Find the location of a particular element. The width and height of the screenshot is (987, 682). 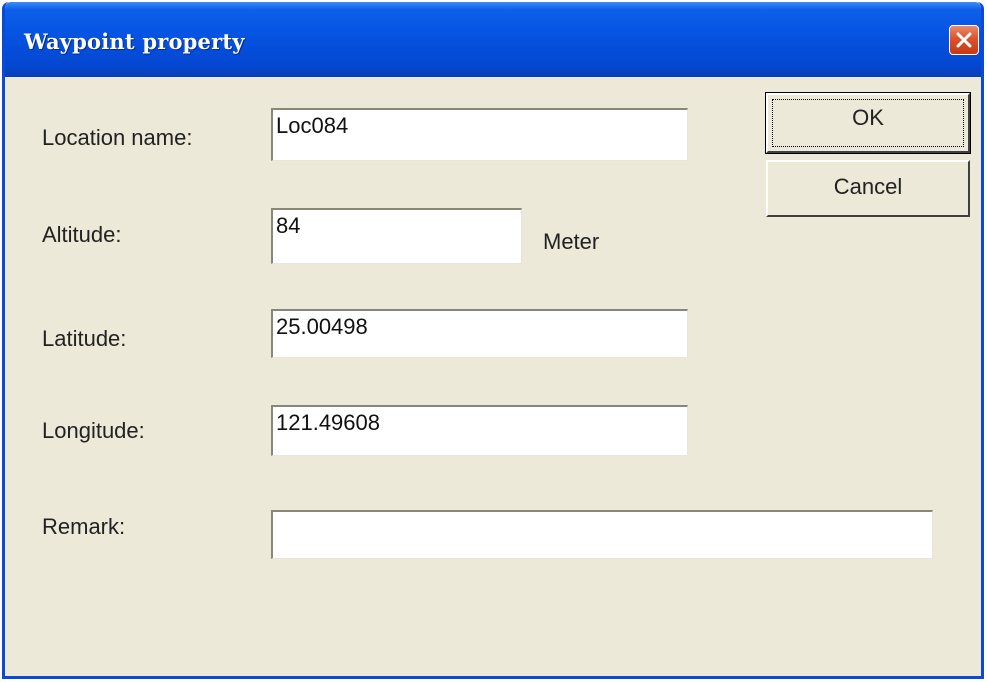

location-name-label: Location name: is located at coordinates (117, 137).